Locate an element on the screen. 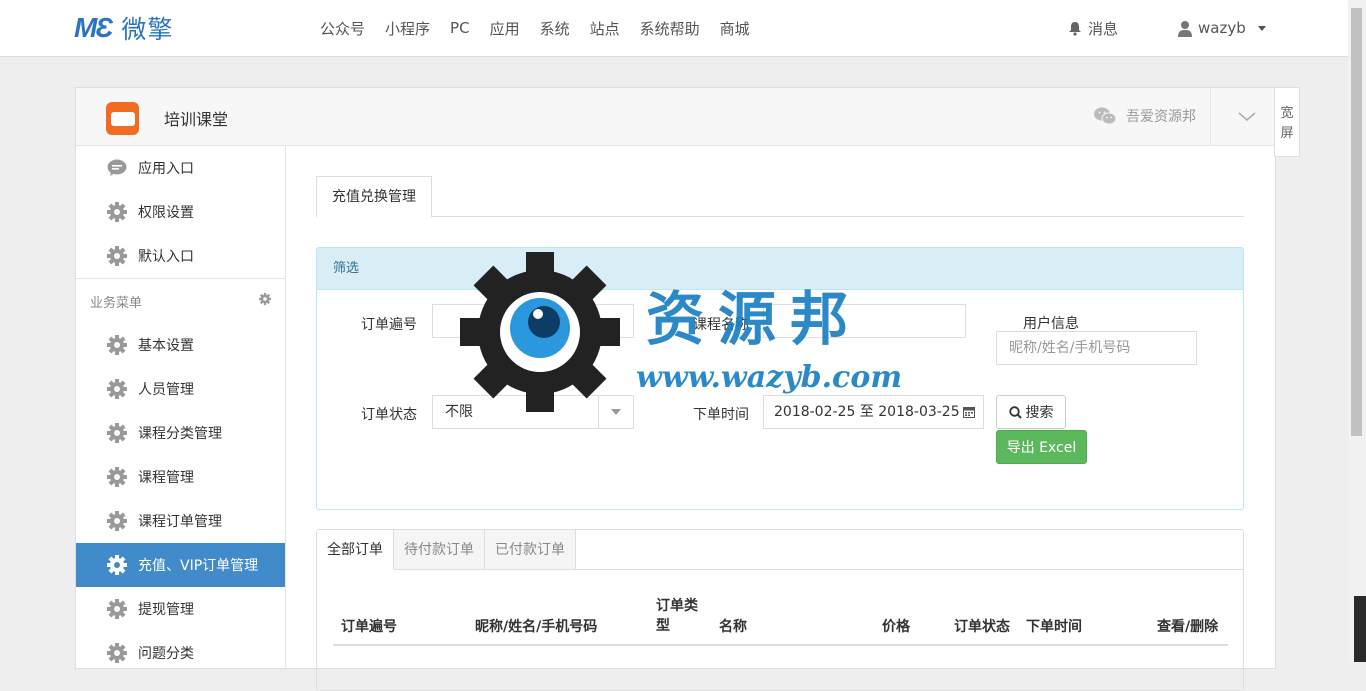 This screenshot has height=691, width=1366. sidebar-item-label: 应用入口 is located at coordinates (166, 169).